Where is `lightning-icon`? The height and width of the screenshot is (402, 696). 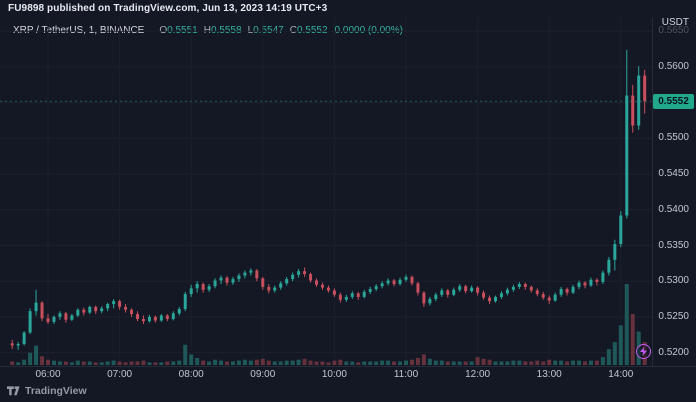
lightning-icon is located at coordinates (643, 351).